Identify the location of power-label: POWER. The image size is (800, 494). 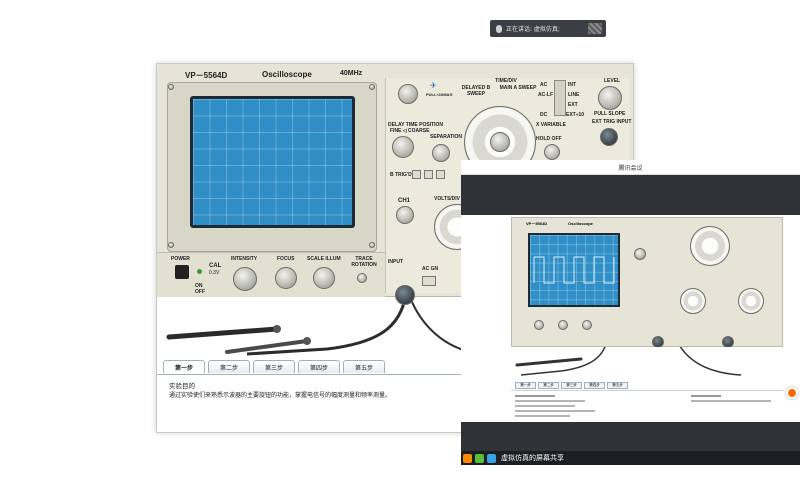
(180, 259).